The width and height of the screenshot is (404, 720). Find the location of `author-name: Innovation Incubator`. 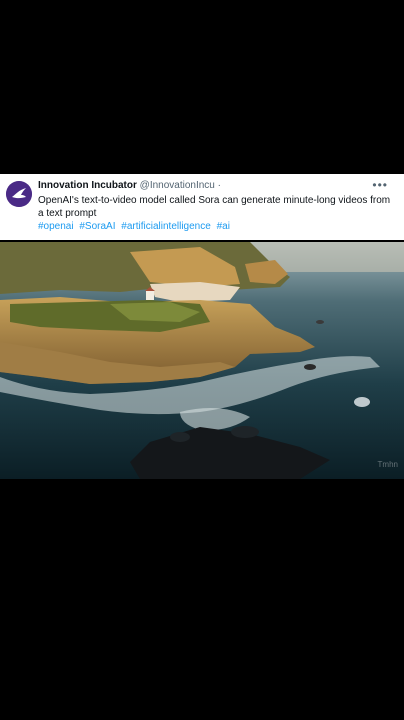

author-name: Innovation Incubator is located at coordinates (87, 185).